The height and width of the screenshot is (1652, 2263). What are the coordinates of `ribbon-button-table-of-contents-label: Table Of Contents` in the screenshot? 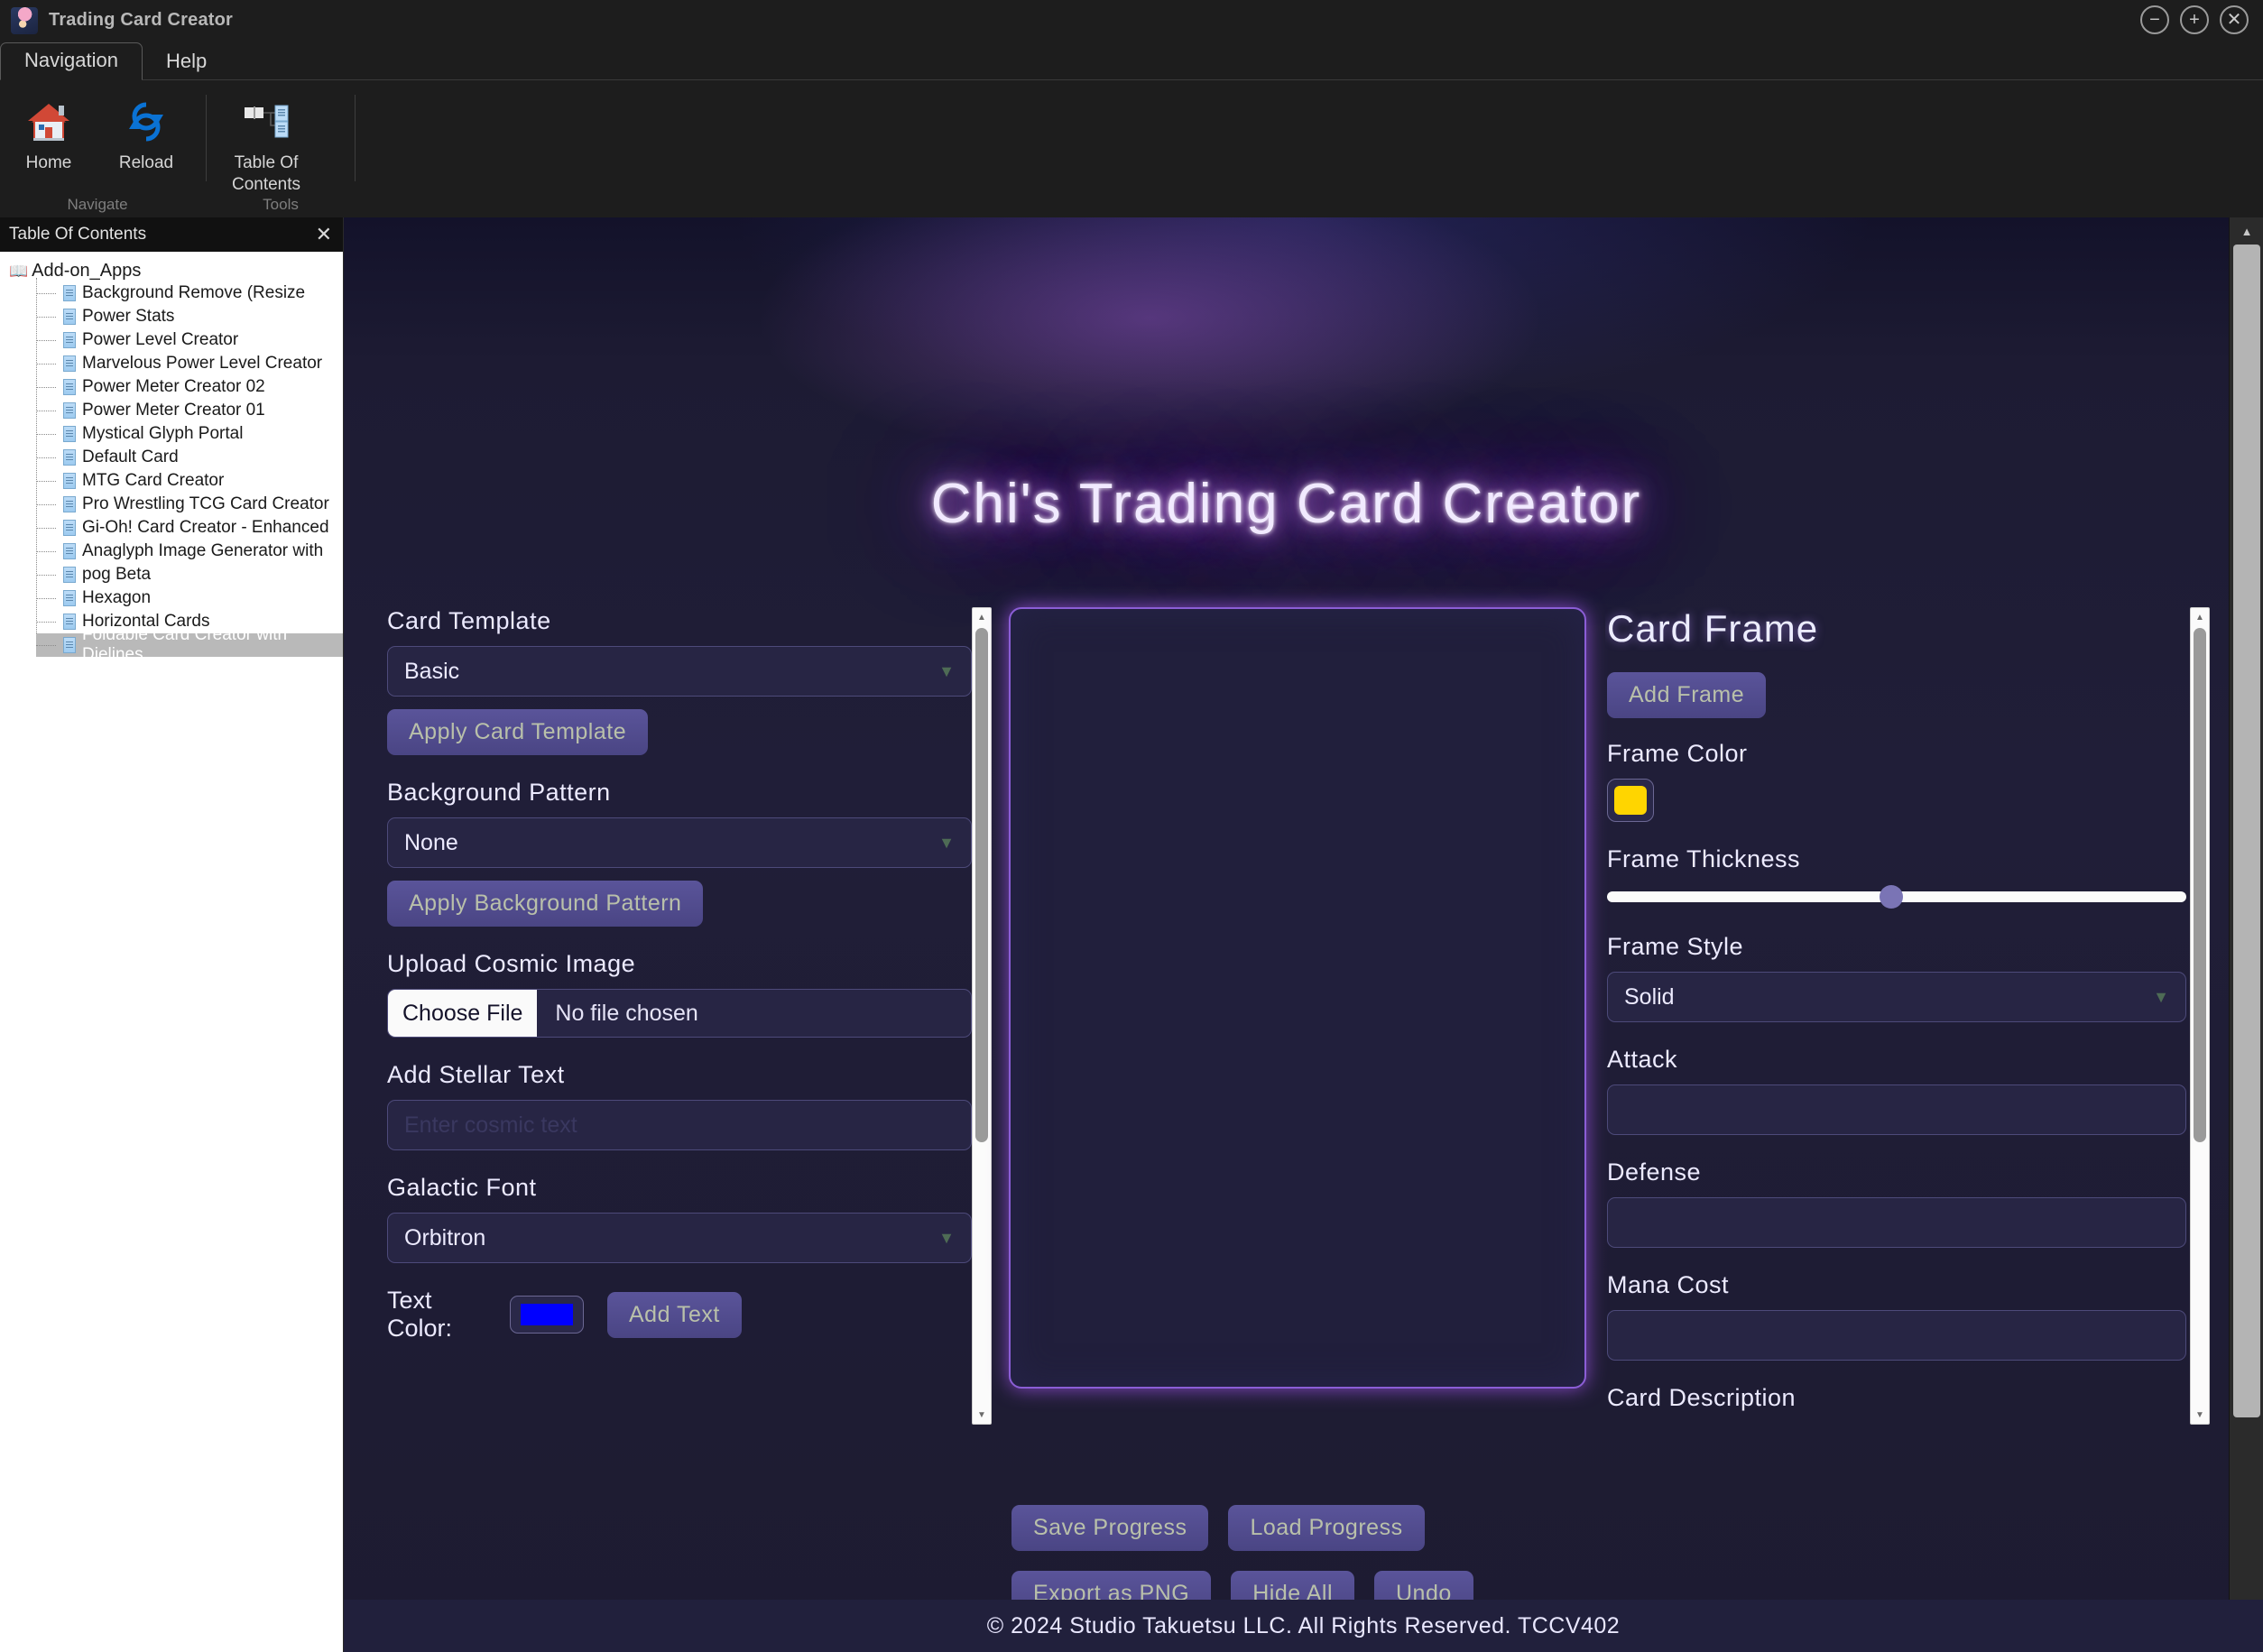 It's located at (266, 173).